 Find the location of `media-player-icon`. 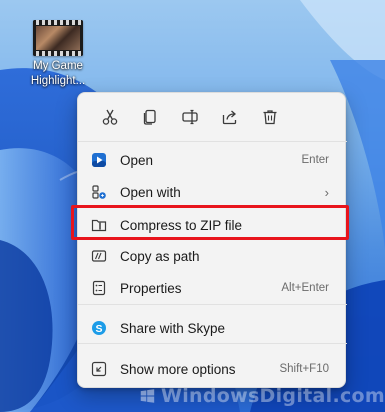

media-player-icon is located at coordinates (99, 160).